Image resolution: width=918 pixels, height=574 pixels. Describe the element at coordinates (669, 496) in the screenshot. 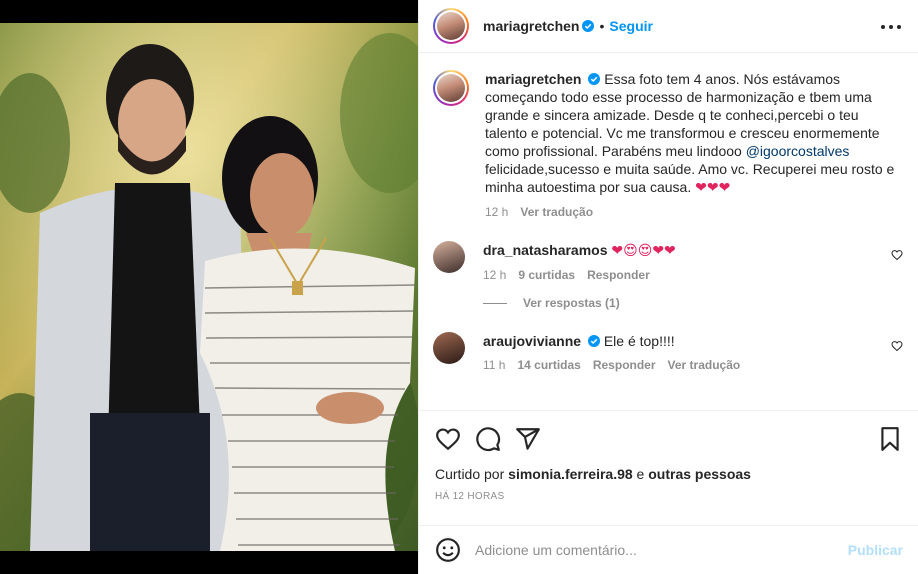

I see `post-timestamp: HÁ 12 HORAS` at that location.